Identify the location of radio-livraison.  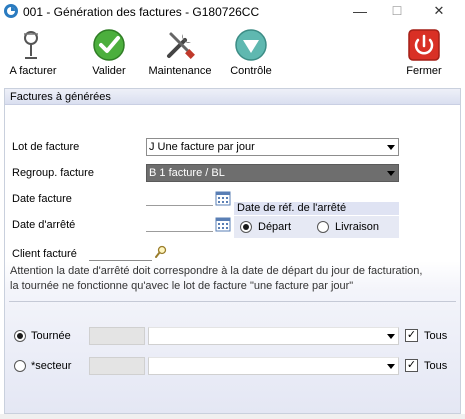
(323, 227).